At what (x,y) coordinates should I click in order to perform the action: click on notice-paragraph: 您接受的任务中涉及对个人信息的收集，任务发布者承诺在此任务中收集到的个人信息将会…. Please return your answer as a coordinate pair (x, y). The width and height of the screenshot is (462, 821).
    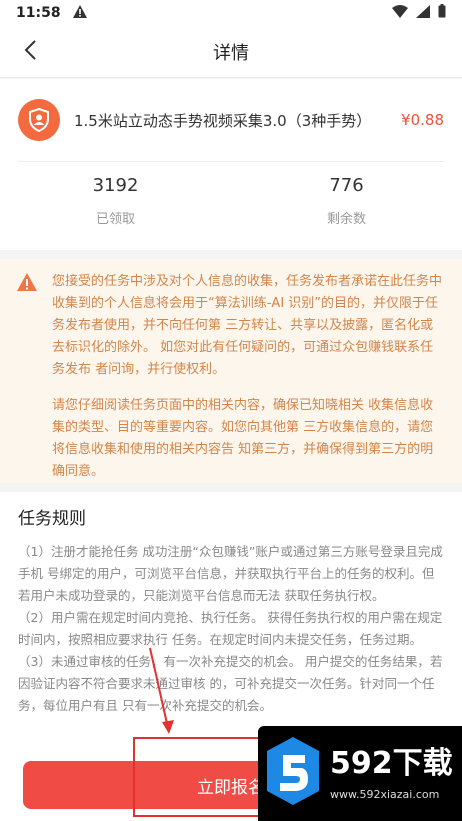
    Looking at the image, I should click on (247, 325).